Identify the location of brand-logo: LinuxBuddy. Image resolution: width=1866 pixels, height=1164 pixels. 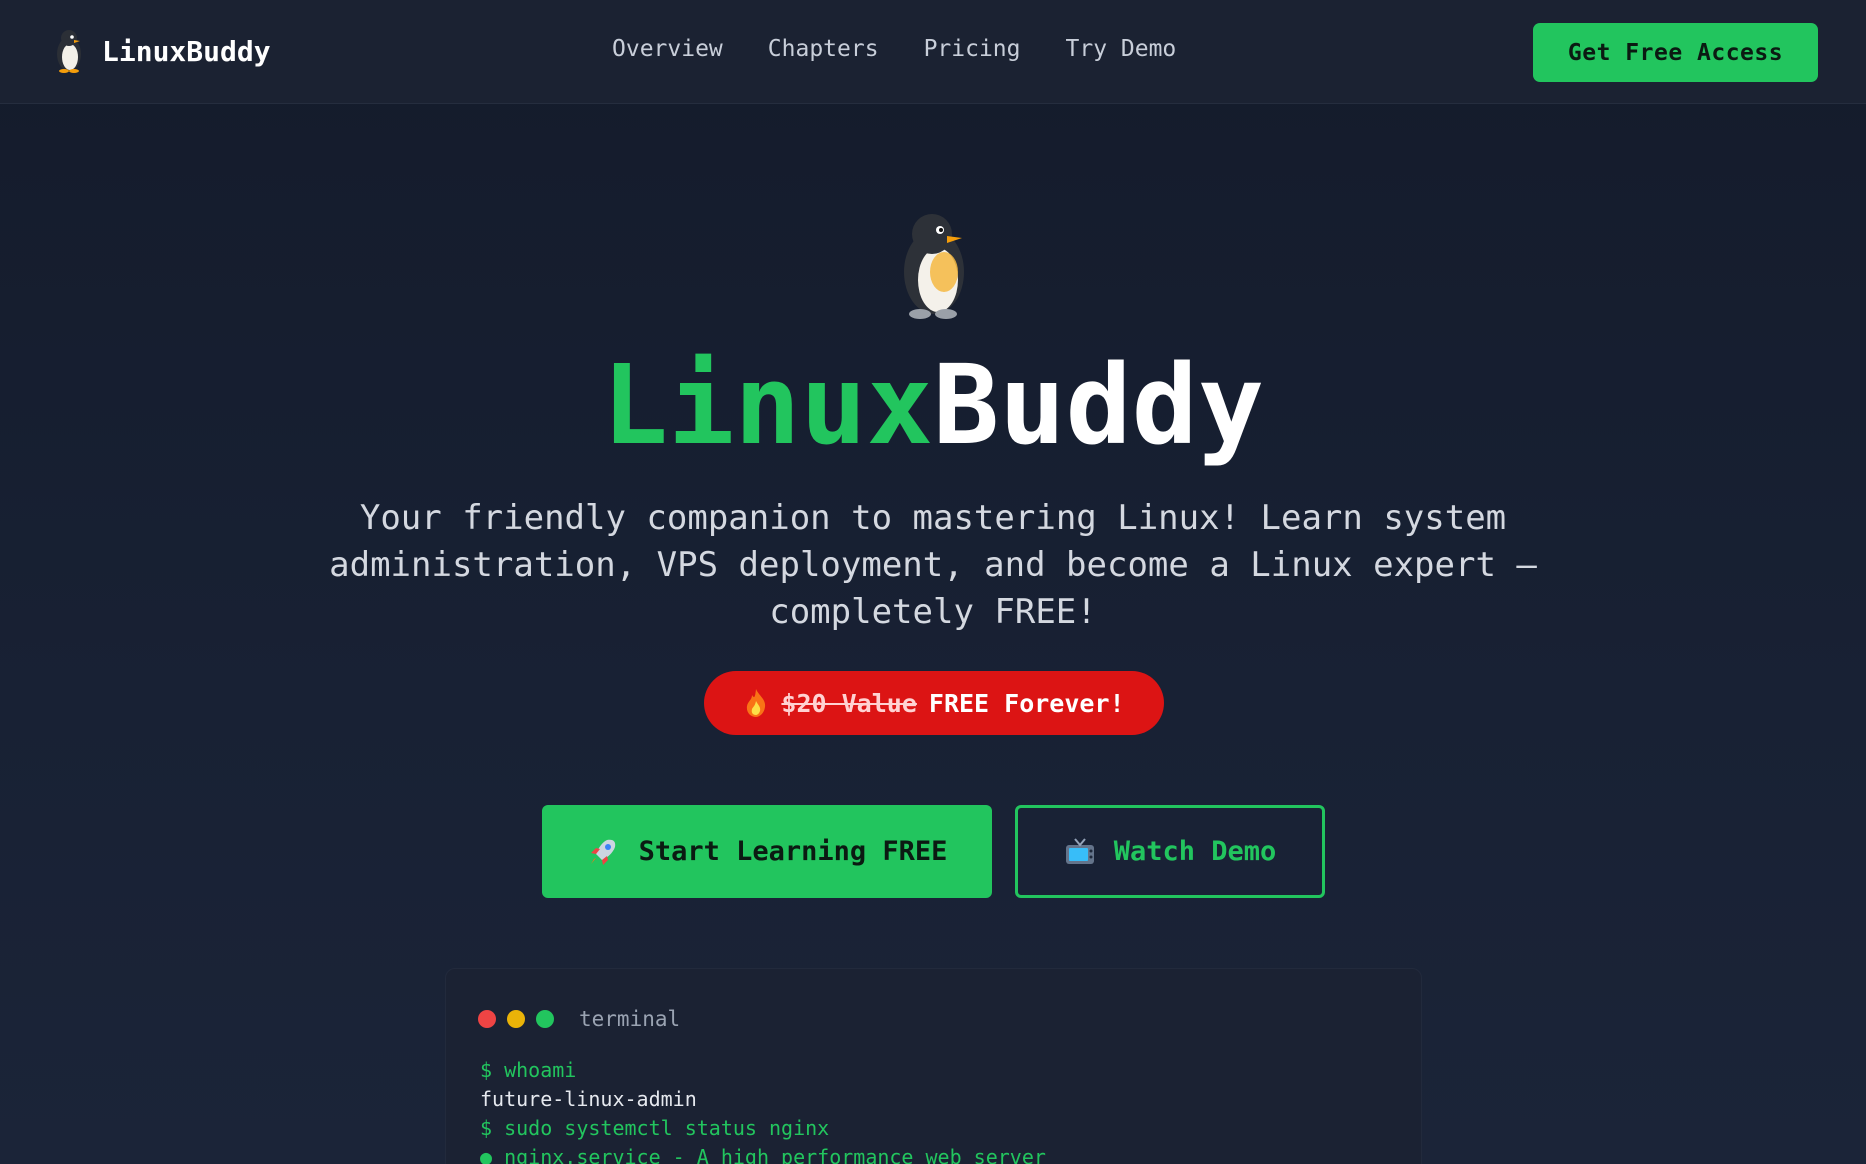
(161, 51).